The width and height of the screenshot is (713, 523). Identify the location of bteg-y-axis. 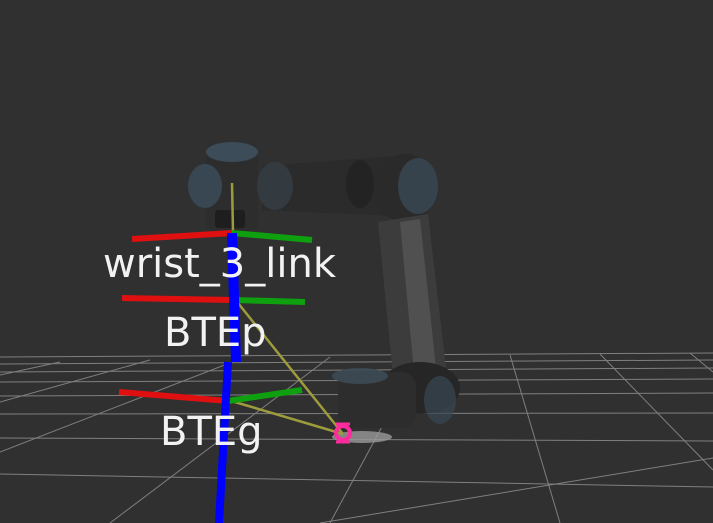
(265, 395).